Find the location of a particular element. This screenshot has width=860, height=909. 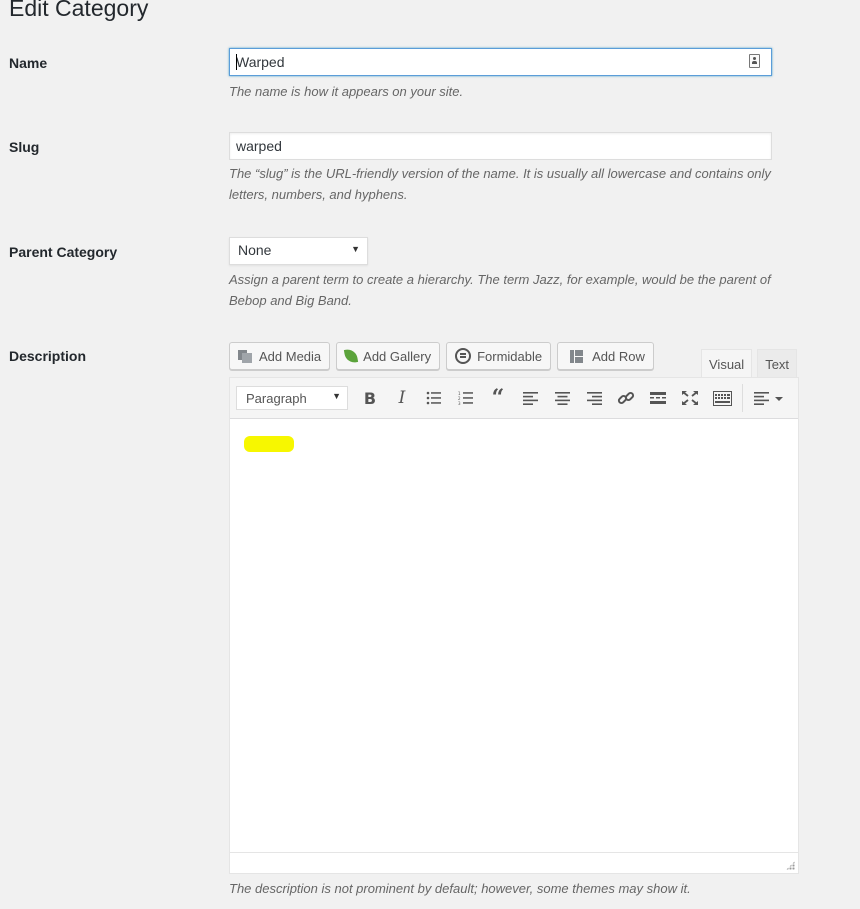

add-gallery-button: Add Gallery is located at coordinates (388, 356).